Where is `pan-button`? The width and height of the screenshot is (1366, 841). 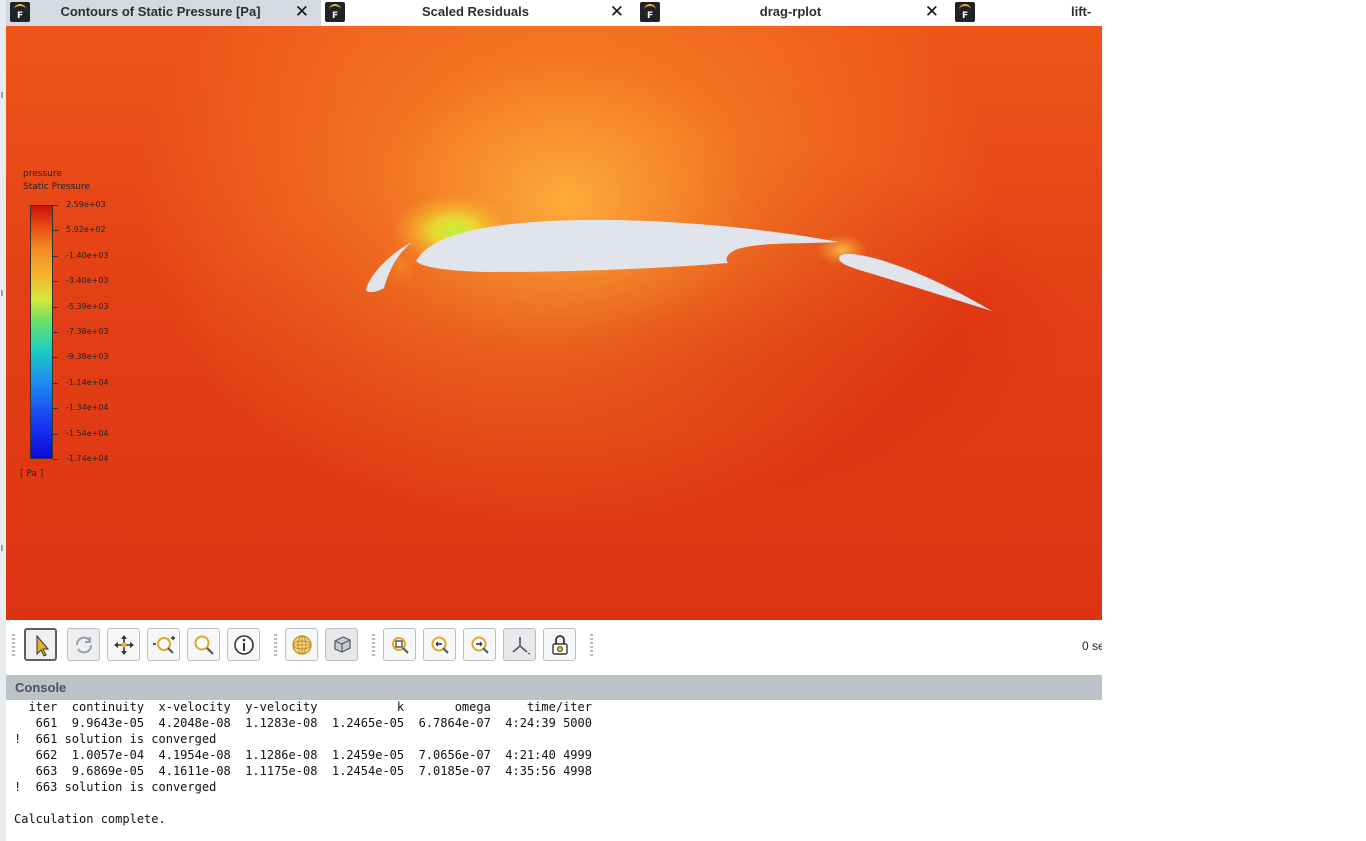 pan-button is located at coordinates (123, 644).